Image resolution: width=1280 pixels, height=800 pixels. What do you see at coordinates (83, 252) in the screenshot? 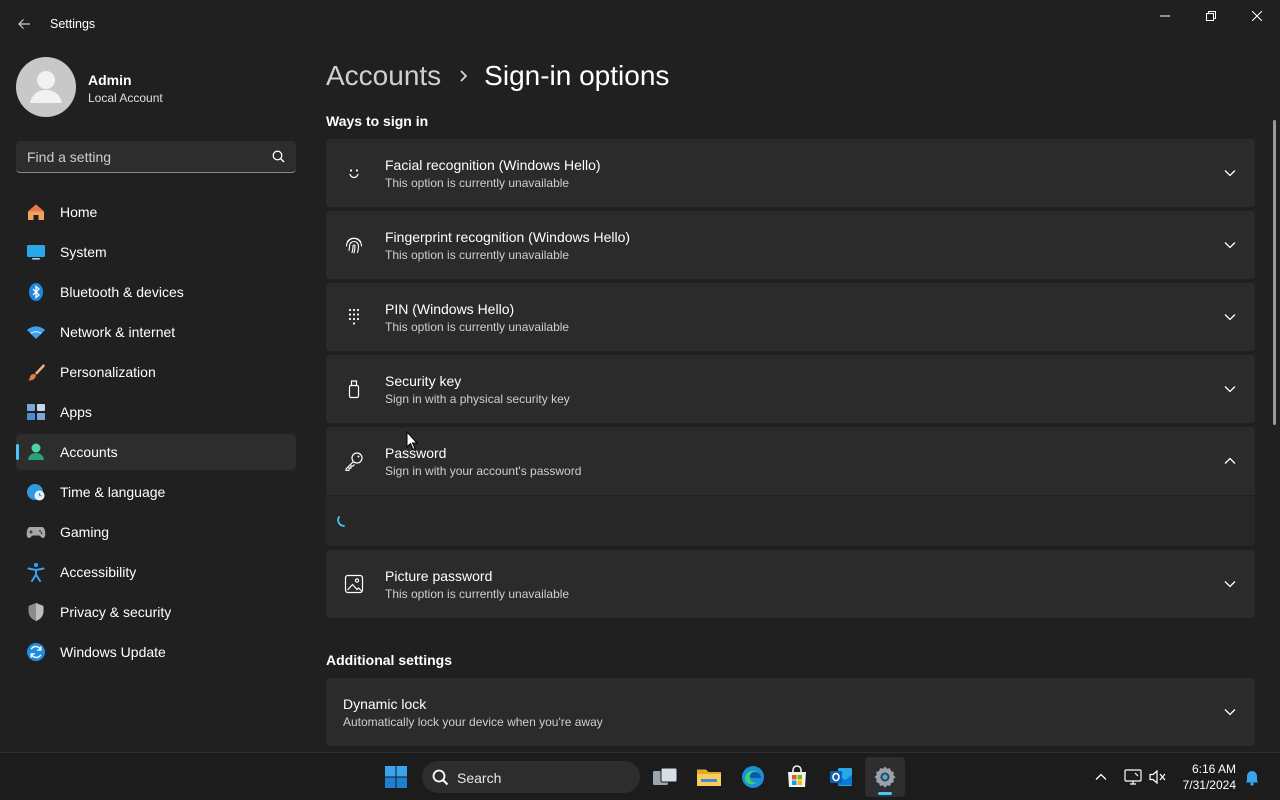
I see `sidebar-item-label: System` at bounding box center [83, 252].